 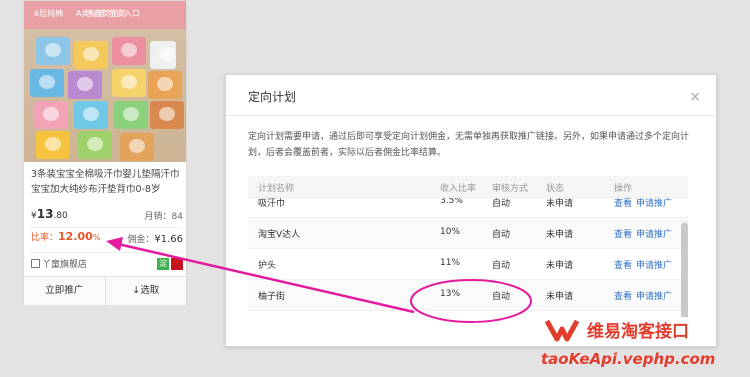 What do you see at coordinates (267, 266) in the screenshot?
I see `plan-name: 护头` at bounding box center [267, 266].